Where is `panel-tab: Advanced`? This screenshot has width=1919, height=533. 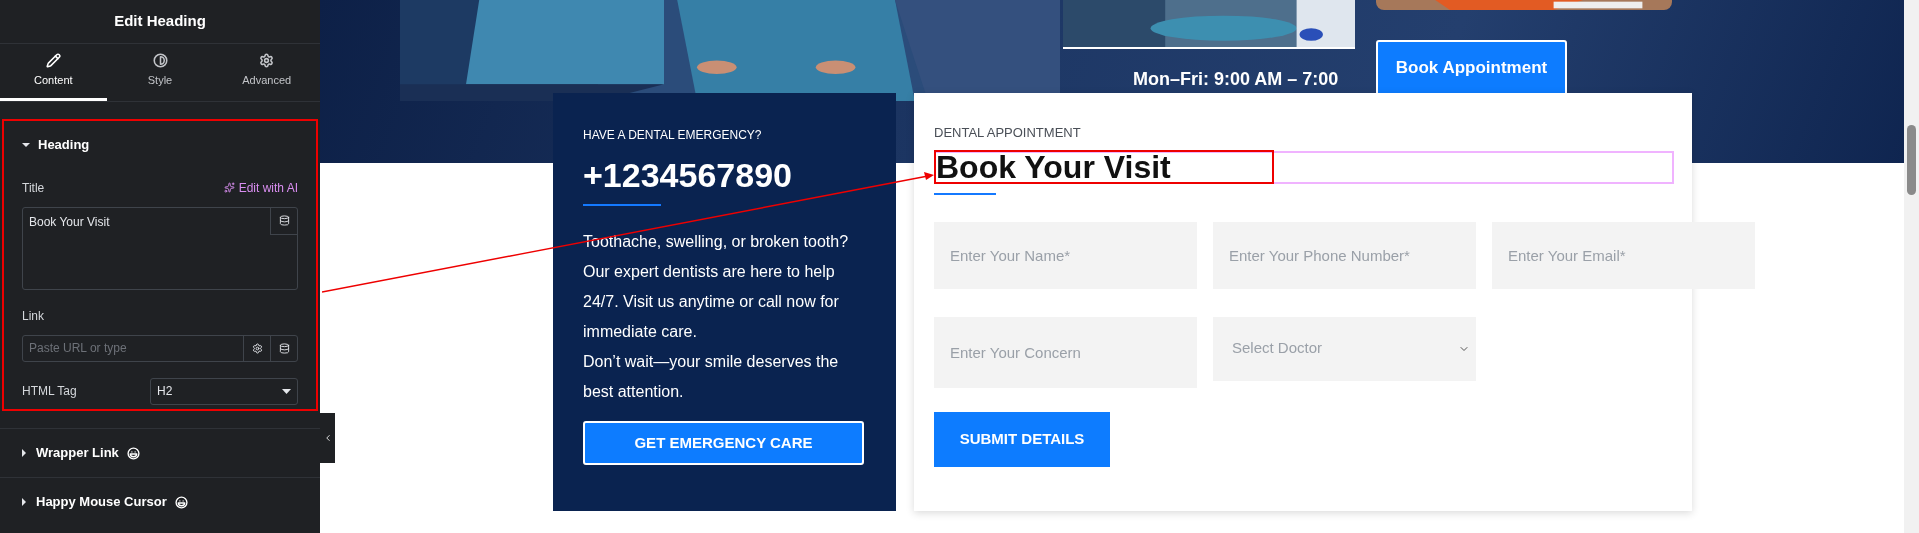
panel-tab: Advanced is located at coordinates (266, 72).